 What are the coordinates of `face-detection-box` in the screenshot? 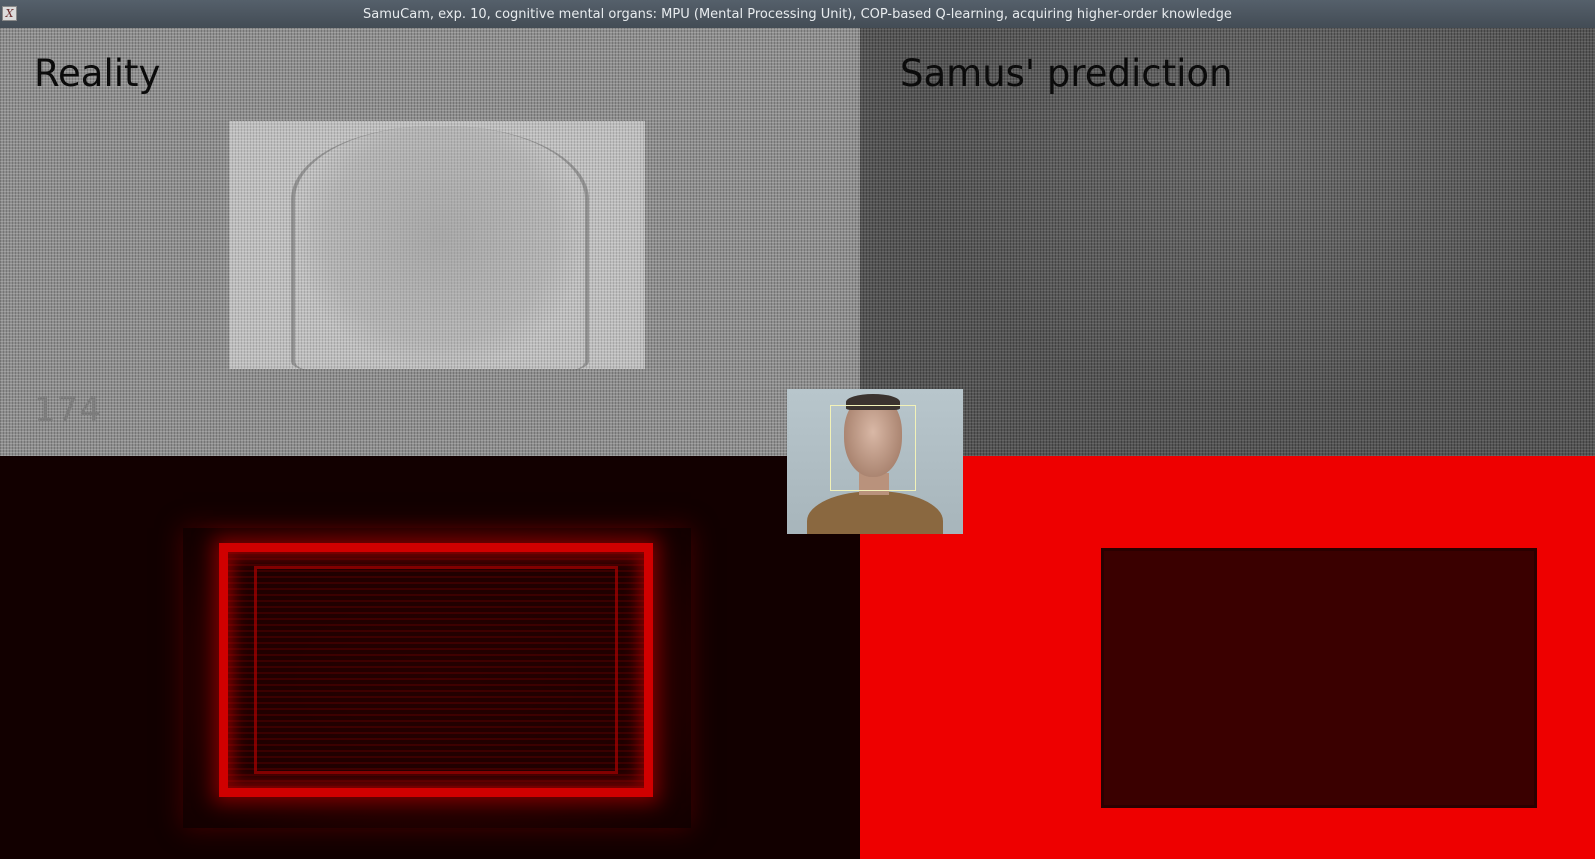 It's located at (873, 448).